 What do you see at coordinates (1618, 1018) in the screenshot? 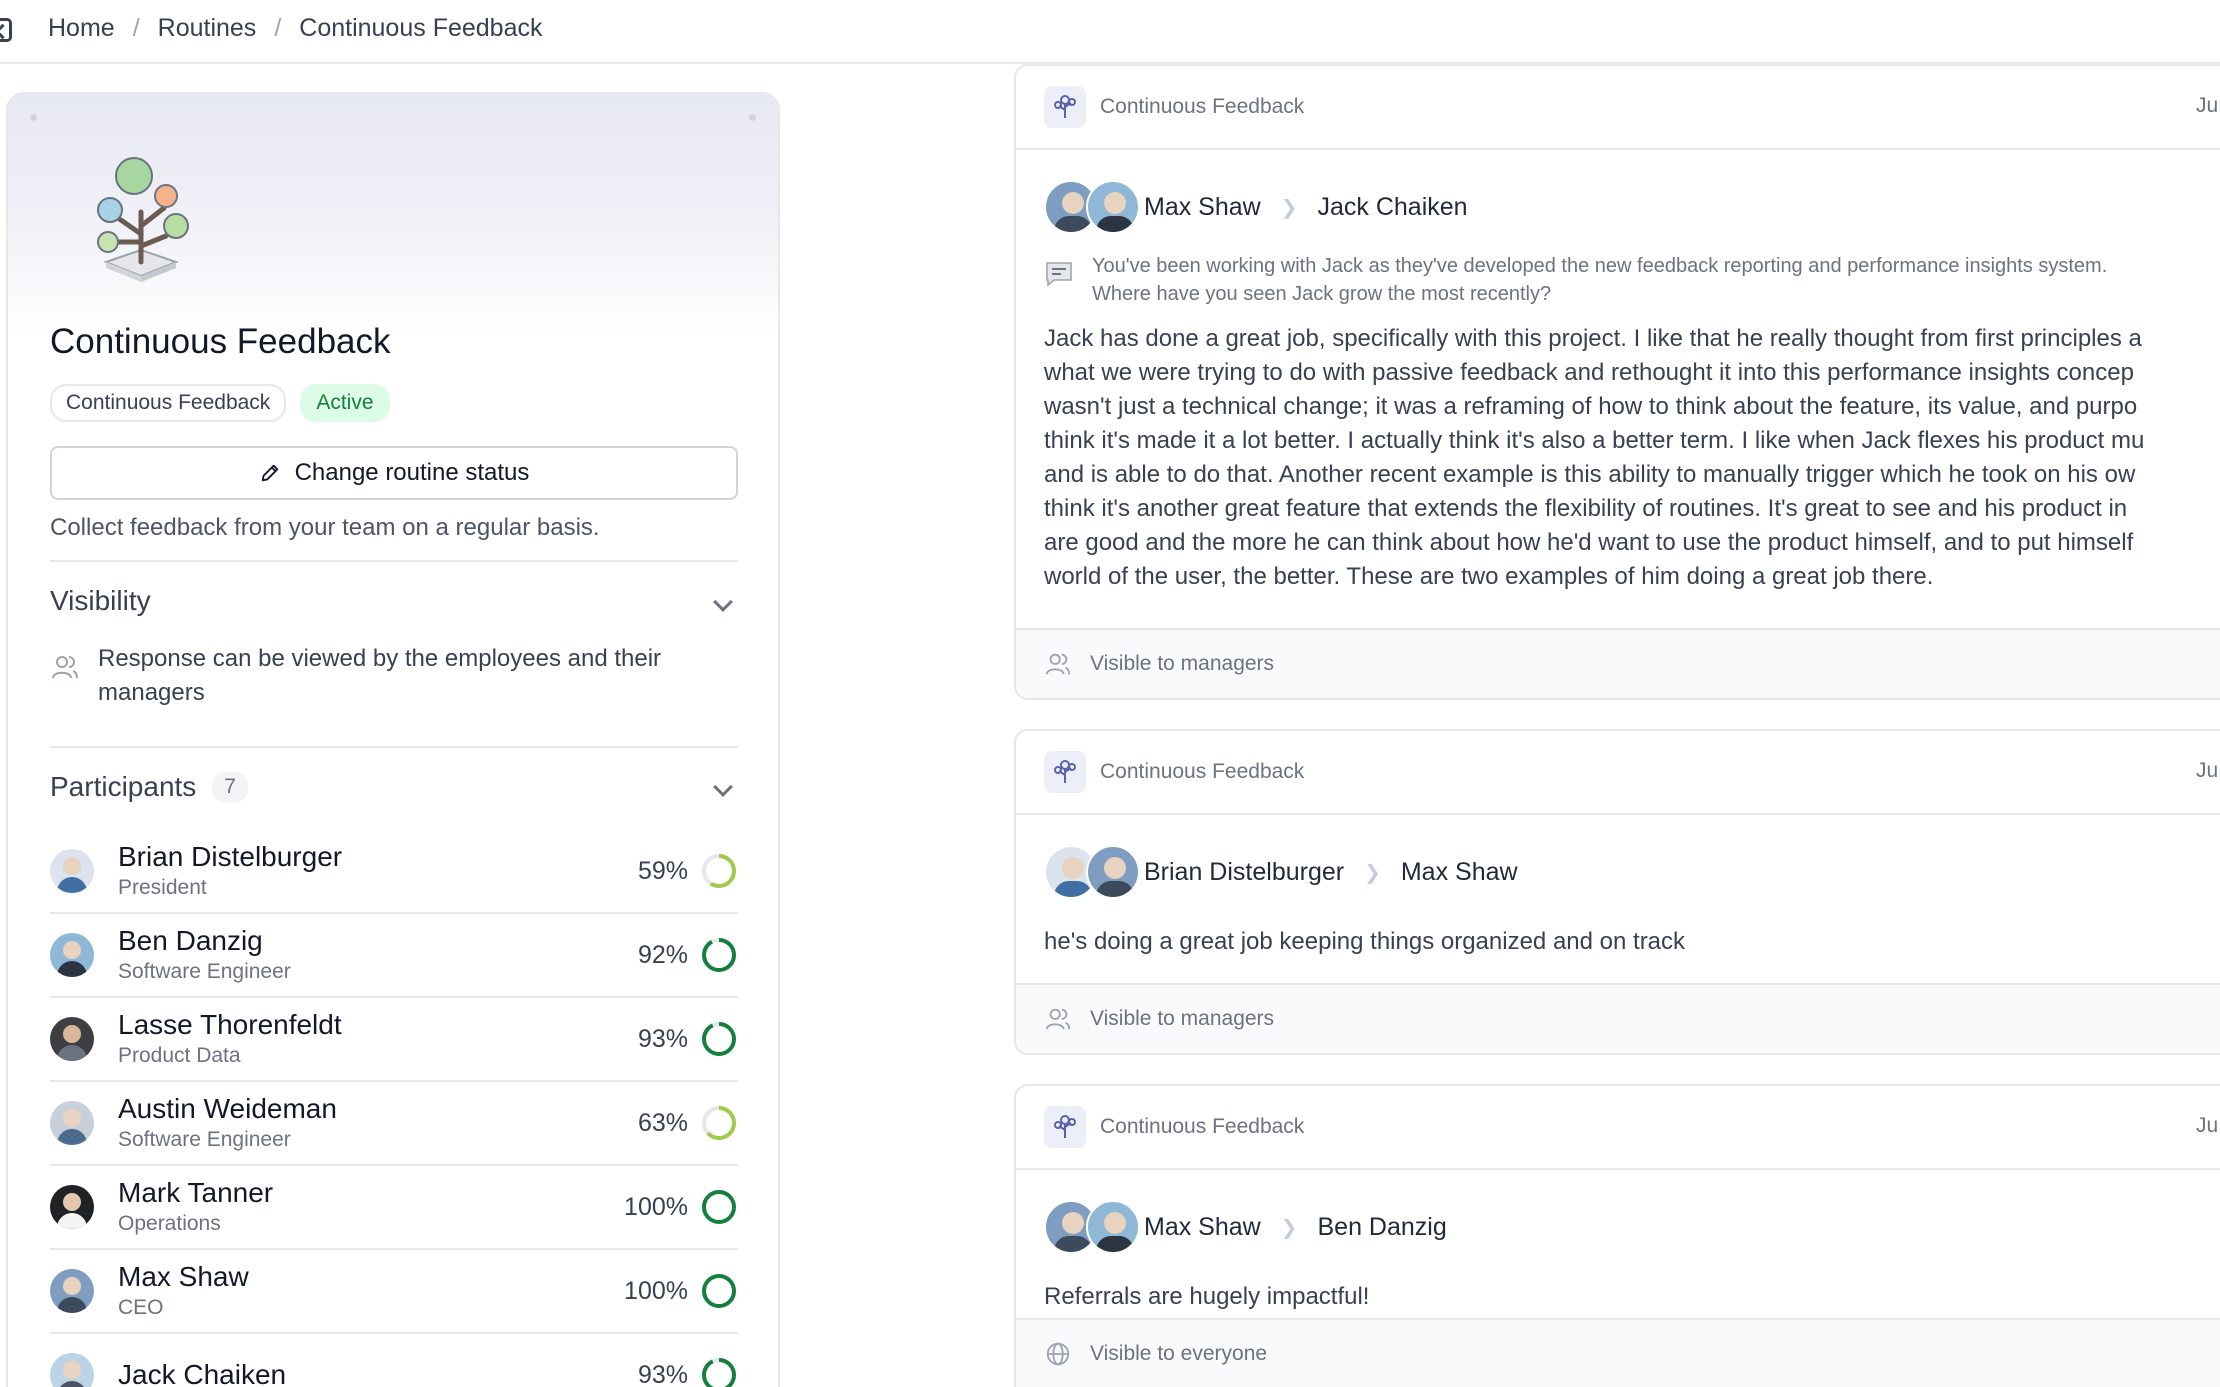
I see `card-footer: Visible to managers` at bounding box center [1618, 1018].